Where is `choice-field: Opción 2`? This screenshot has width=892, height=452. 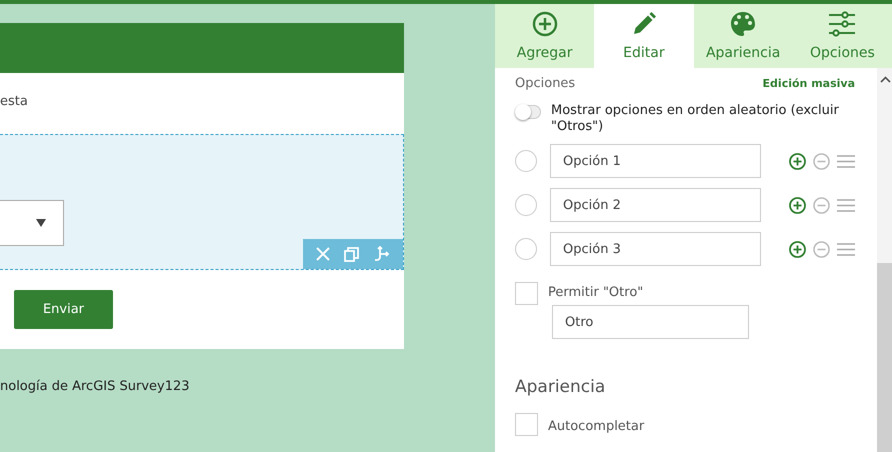 choice-field: Opción 2 is located at coordinates (655, 205).